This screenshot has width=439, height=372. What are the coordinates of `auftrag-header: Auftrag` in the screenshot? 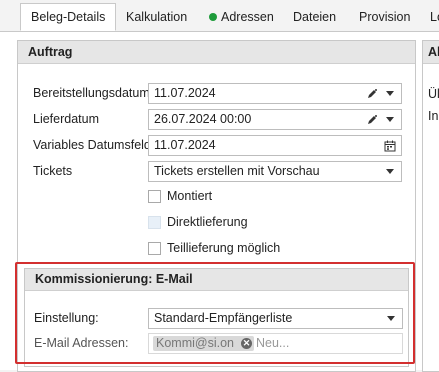 It's located at (216, 52).